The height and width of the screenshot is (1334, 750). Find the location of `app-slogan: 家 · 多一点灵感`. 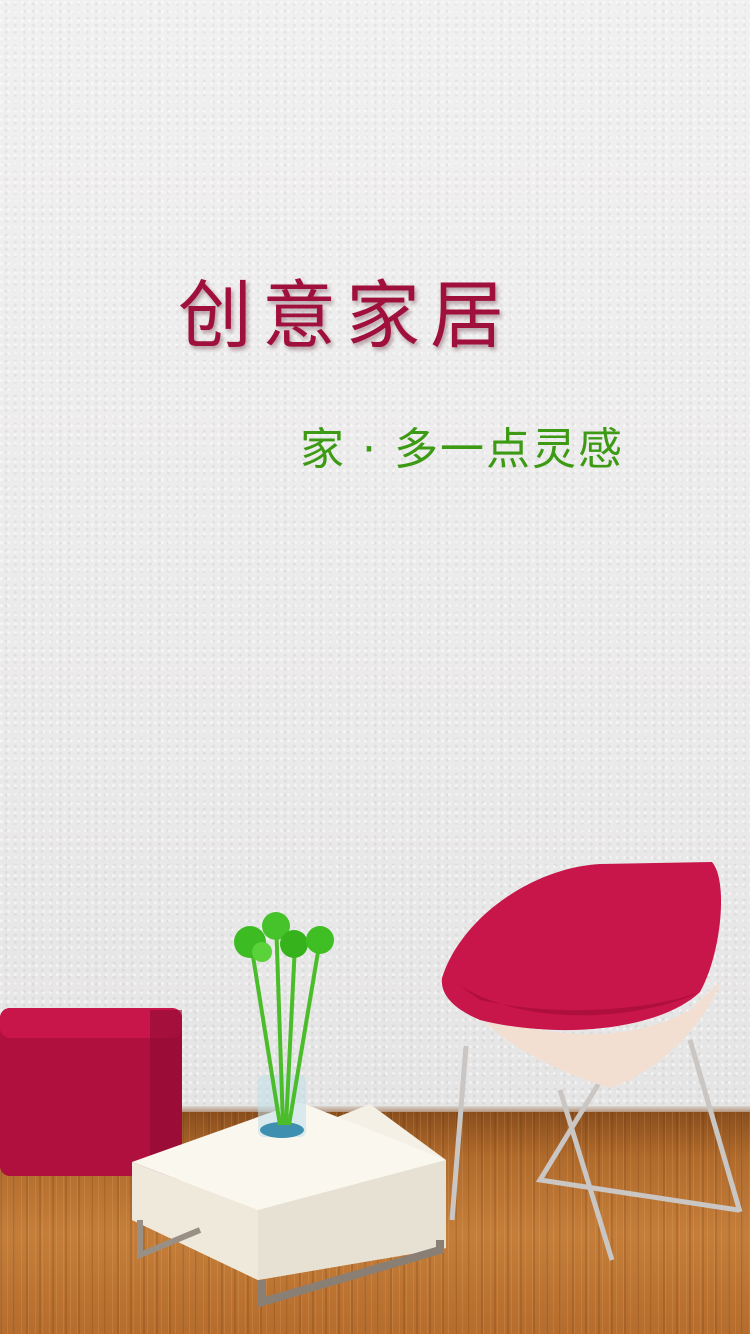

app-slogan: 家 · 多一点灵感 is located at coordinates (462, 449).